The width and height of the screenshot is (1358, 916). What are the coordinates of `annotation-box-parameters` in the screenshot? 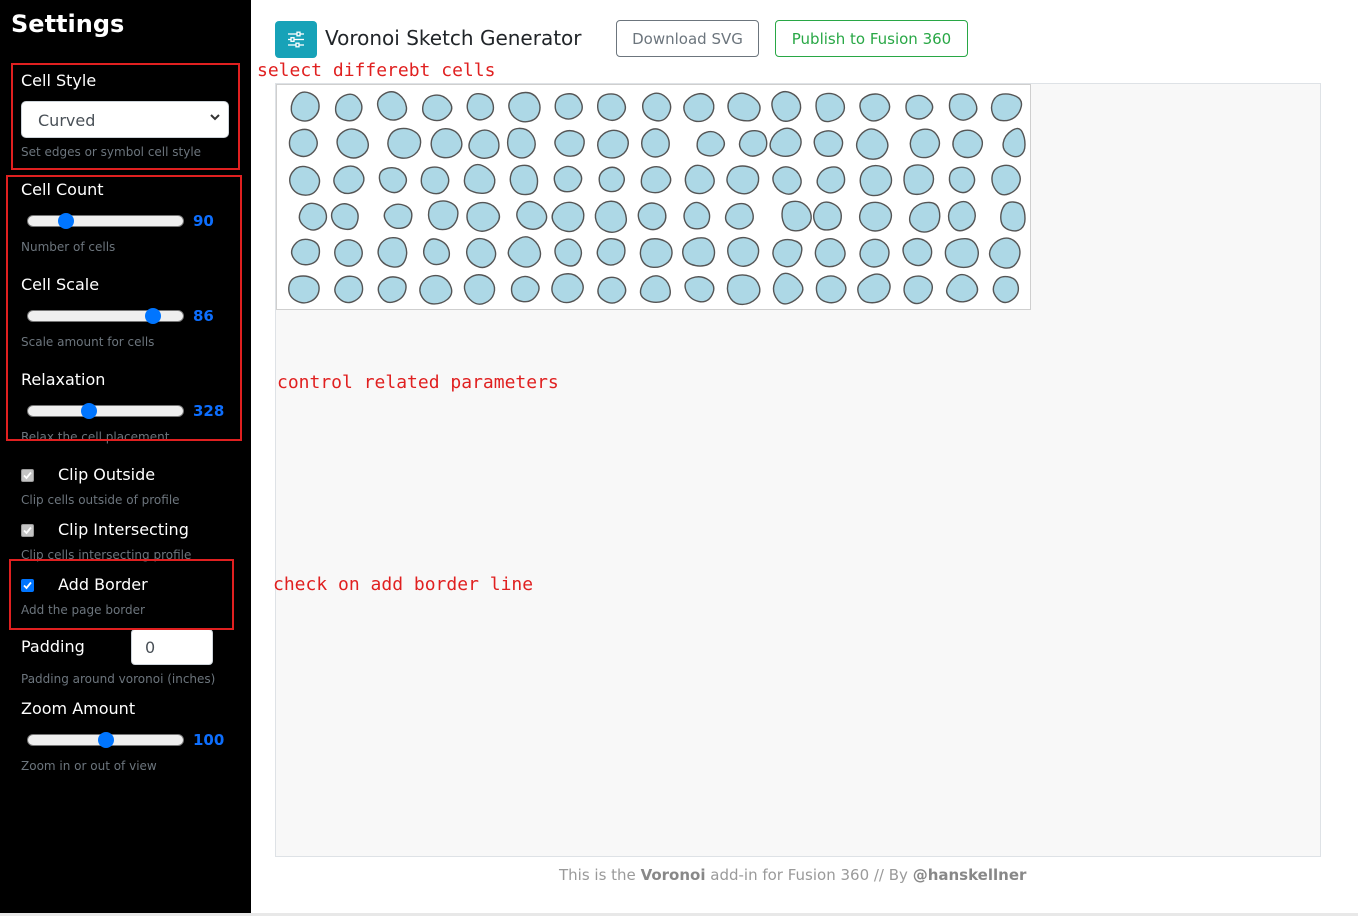 It's located at (124, 308).